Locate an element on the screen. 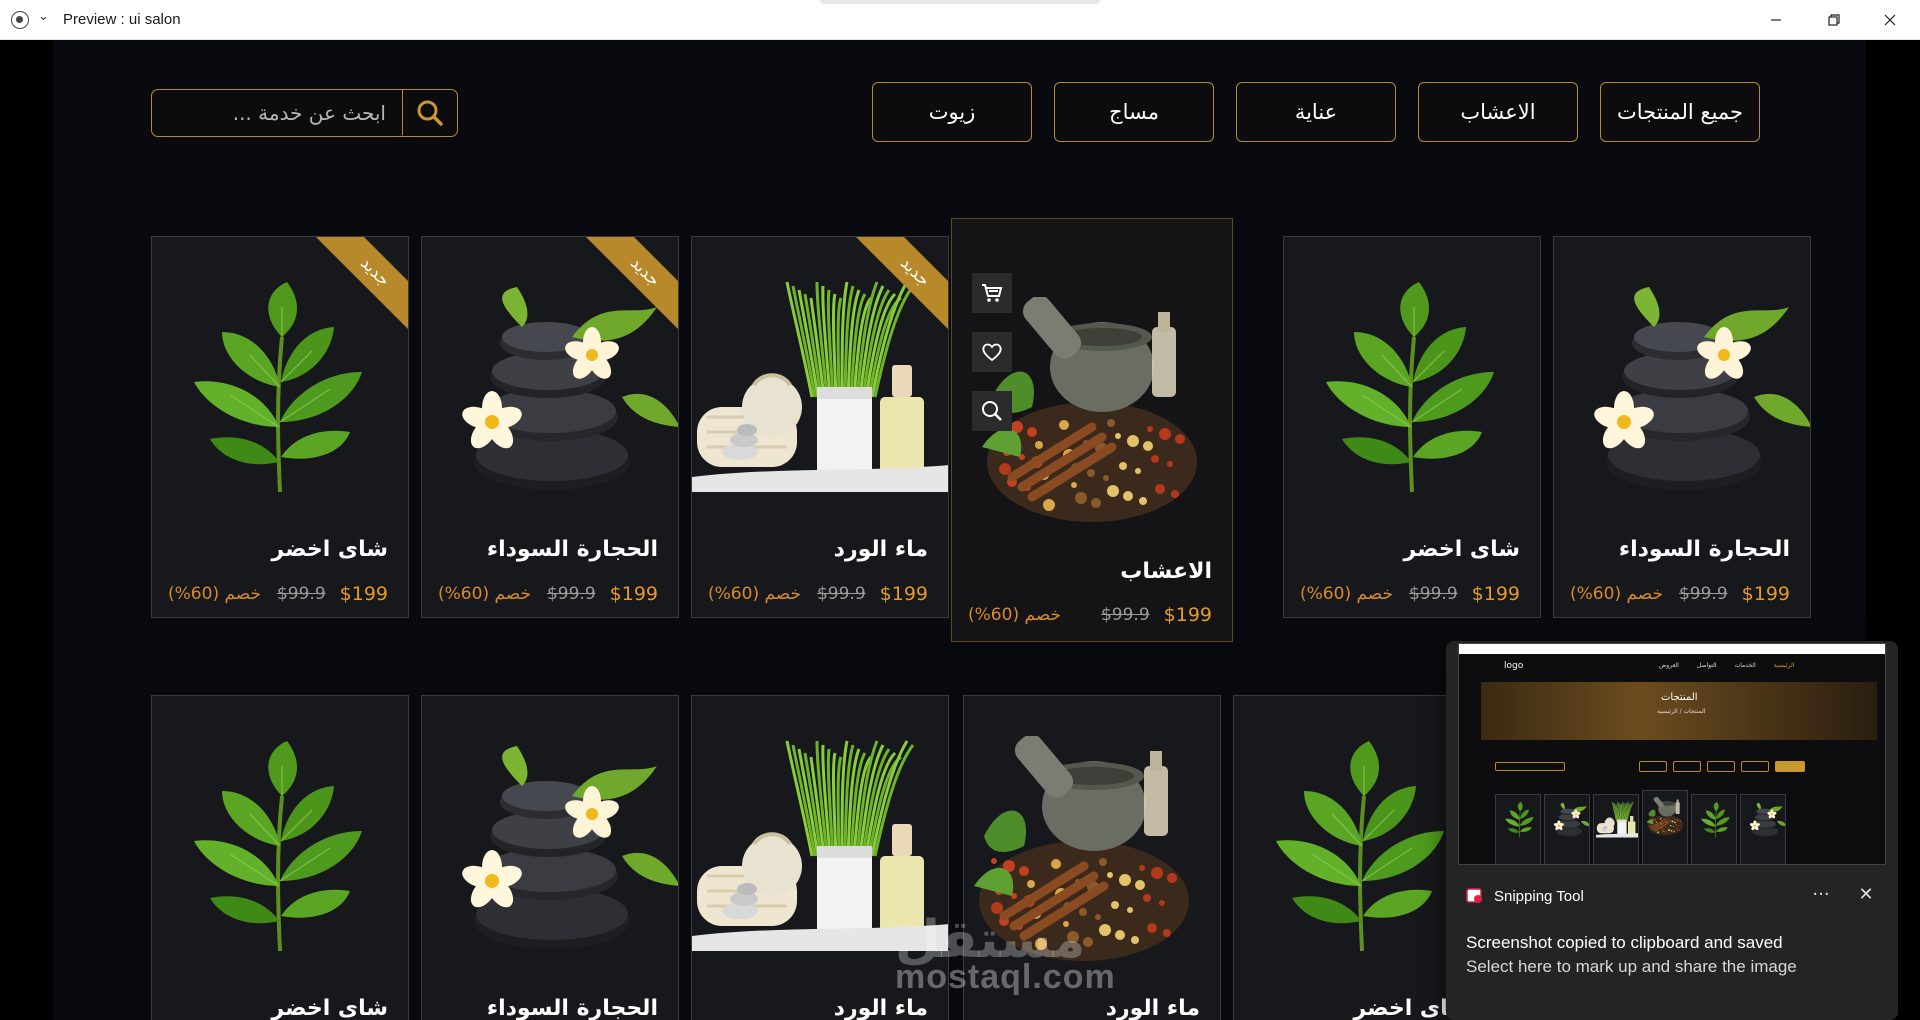  product-card: شاى اخضر $199 $99.9 خصم (60%) is located at coordinates (1412, 427).